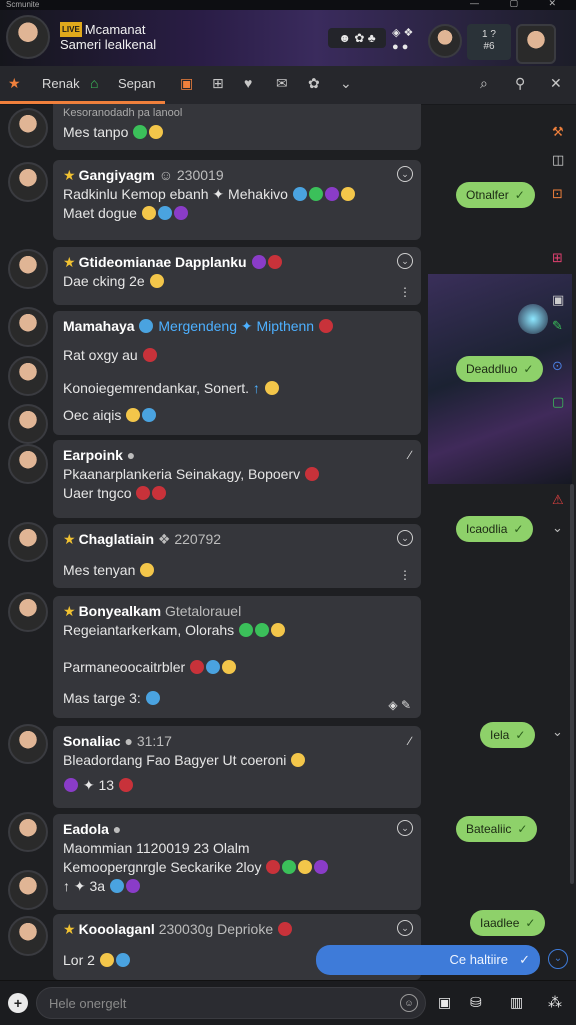  What do you see at coordinates (237, 276) in the screenshot?
I see `message-bubble: ★ Gtideomianae Dapplanku Dae cking 2e ⌄ ⋮` at bounding box center [237, 276].